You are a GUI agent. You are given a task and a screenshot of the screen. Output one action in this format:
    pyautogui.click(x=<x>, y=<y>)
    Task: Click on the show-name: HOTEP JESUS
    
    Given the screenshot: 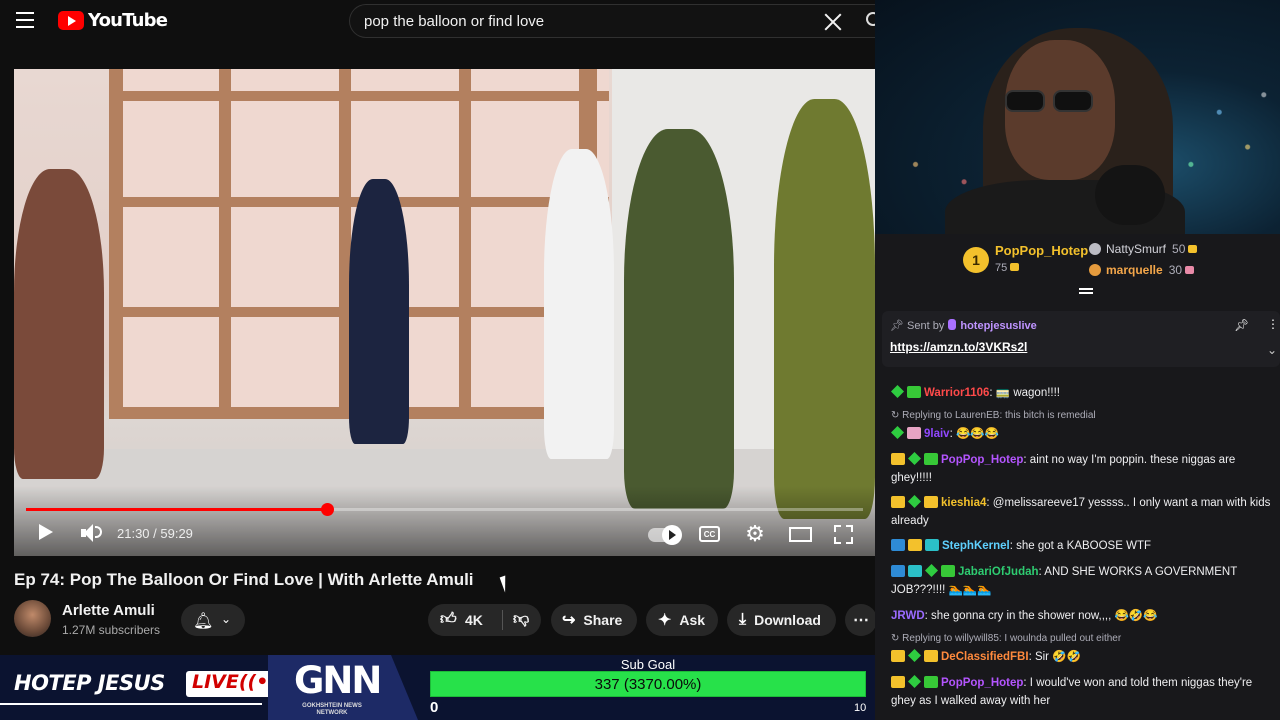 What is the action you would take?
    pyautogui.click(x=89, y=683)
    